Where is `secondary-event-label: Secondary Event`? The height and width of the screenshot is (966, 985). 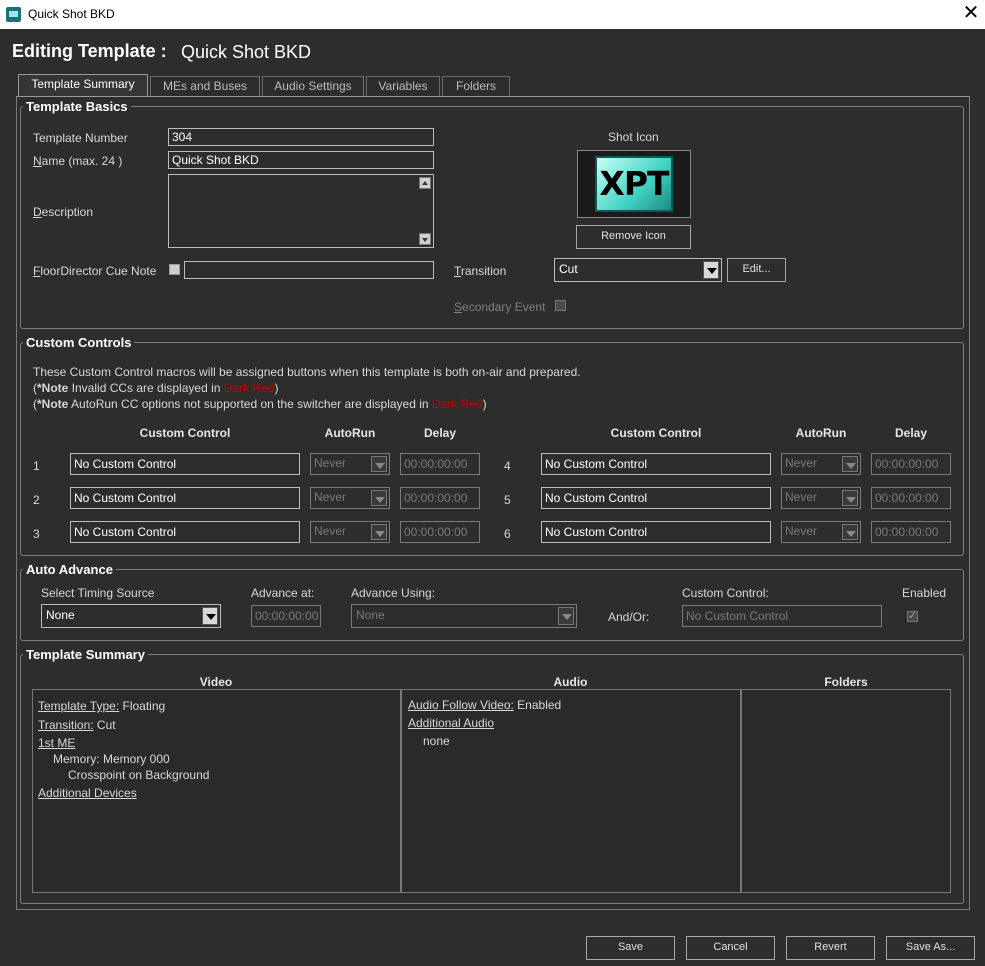
secondary-event-label: Secondary Event is located at coordinates (500, 307).